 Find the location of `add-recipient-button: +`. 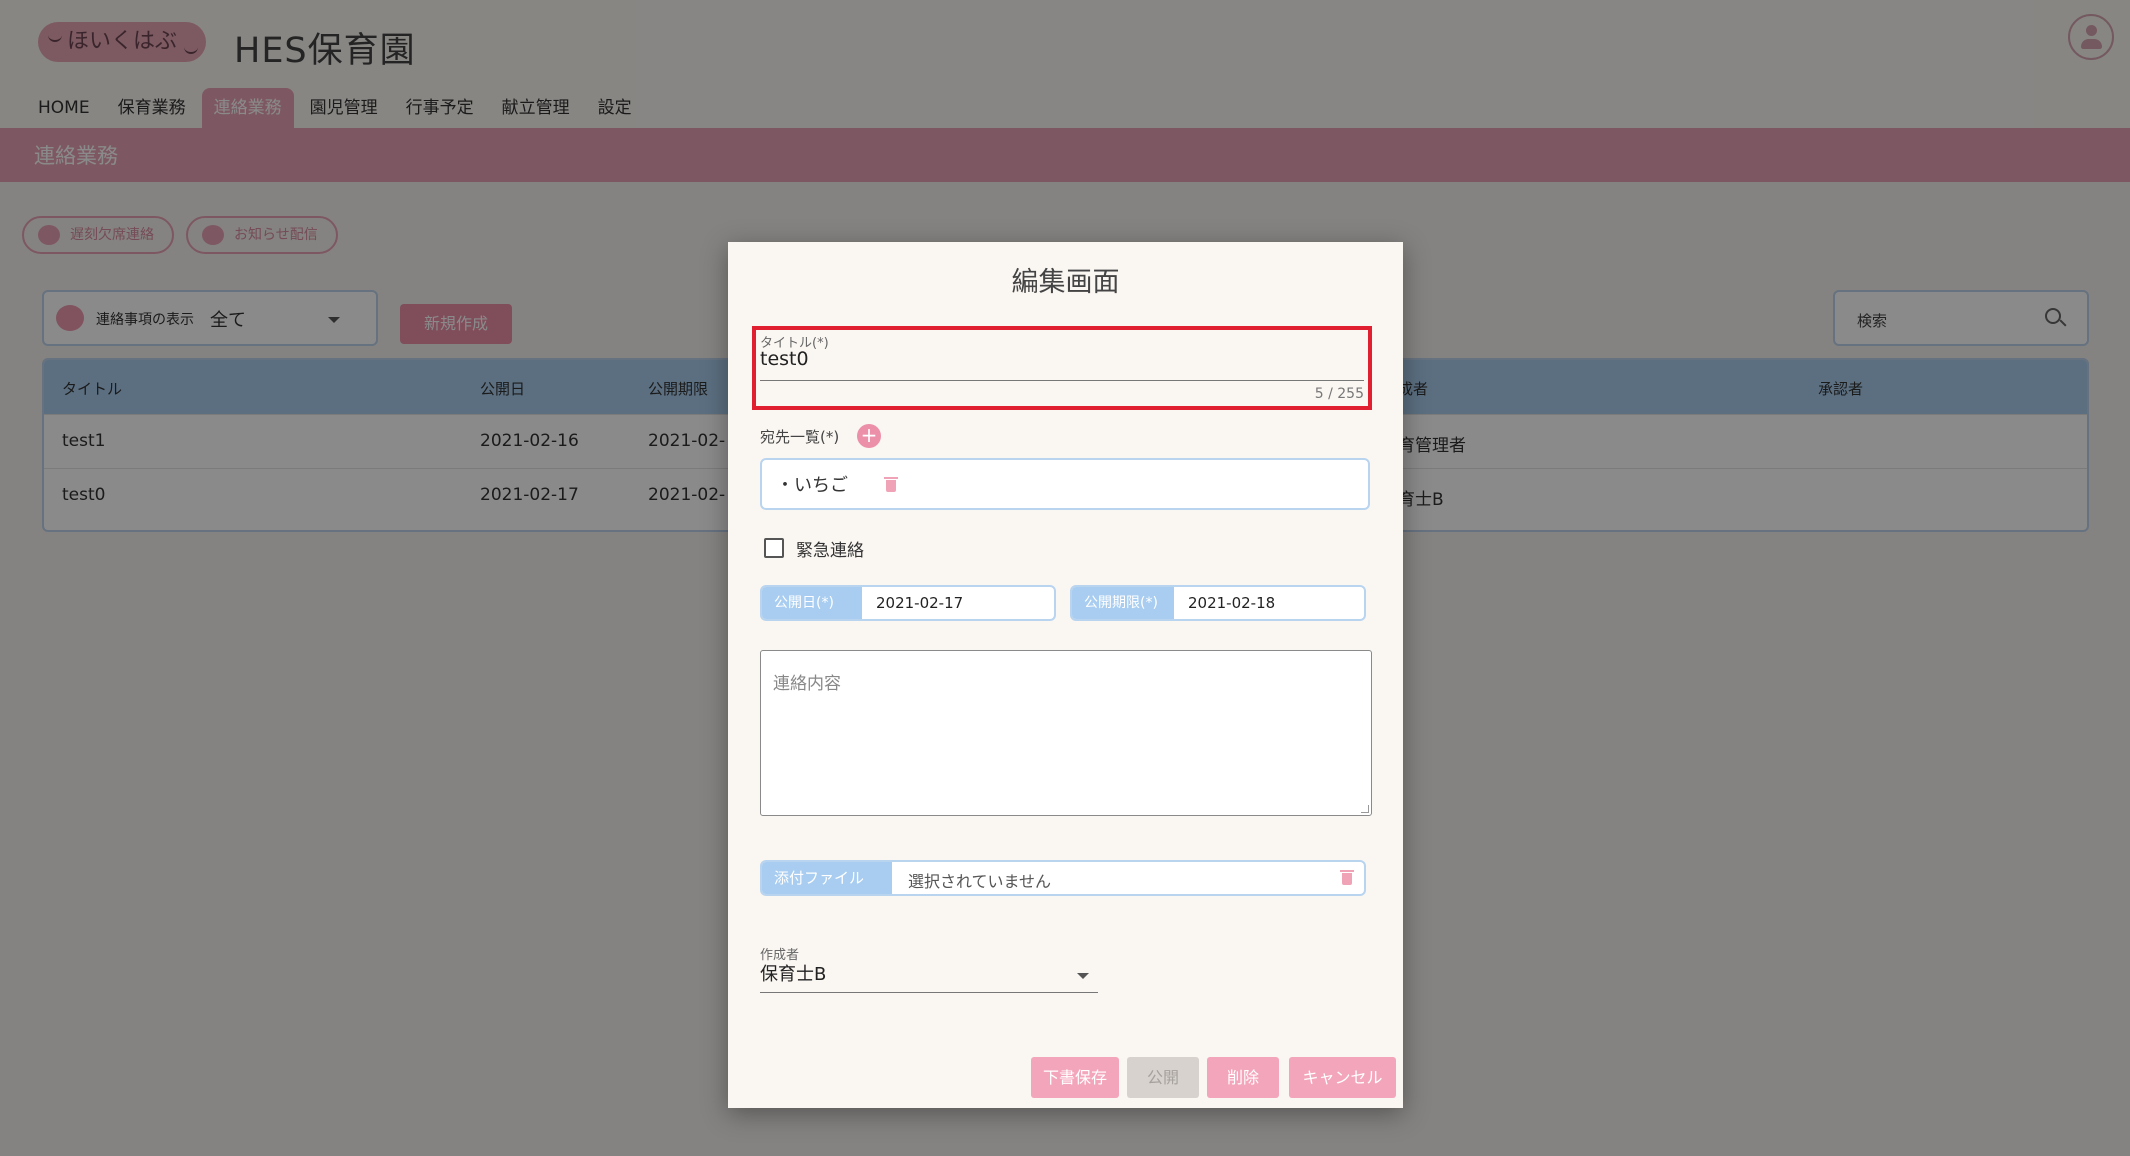

add-recipient-button: + is located at coordinates (869, 436).